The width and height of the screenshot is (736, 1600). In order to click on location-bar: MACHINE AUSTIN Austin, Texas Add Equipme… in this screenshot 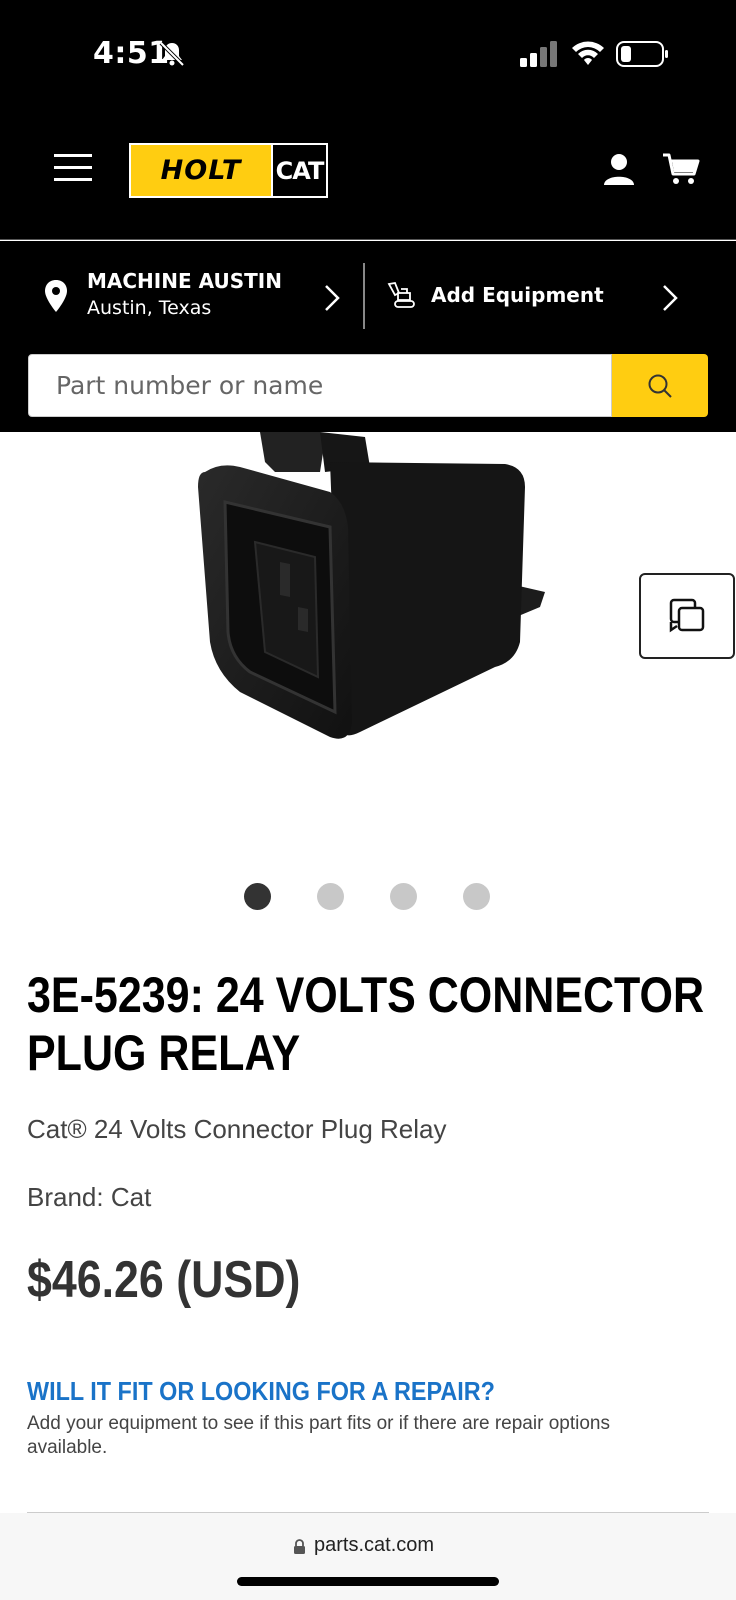, I will do `click(368, 287)`.